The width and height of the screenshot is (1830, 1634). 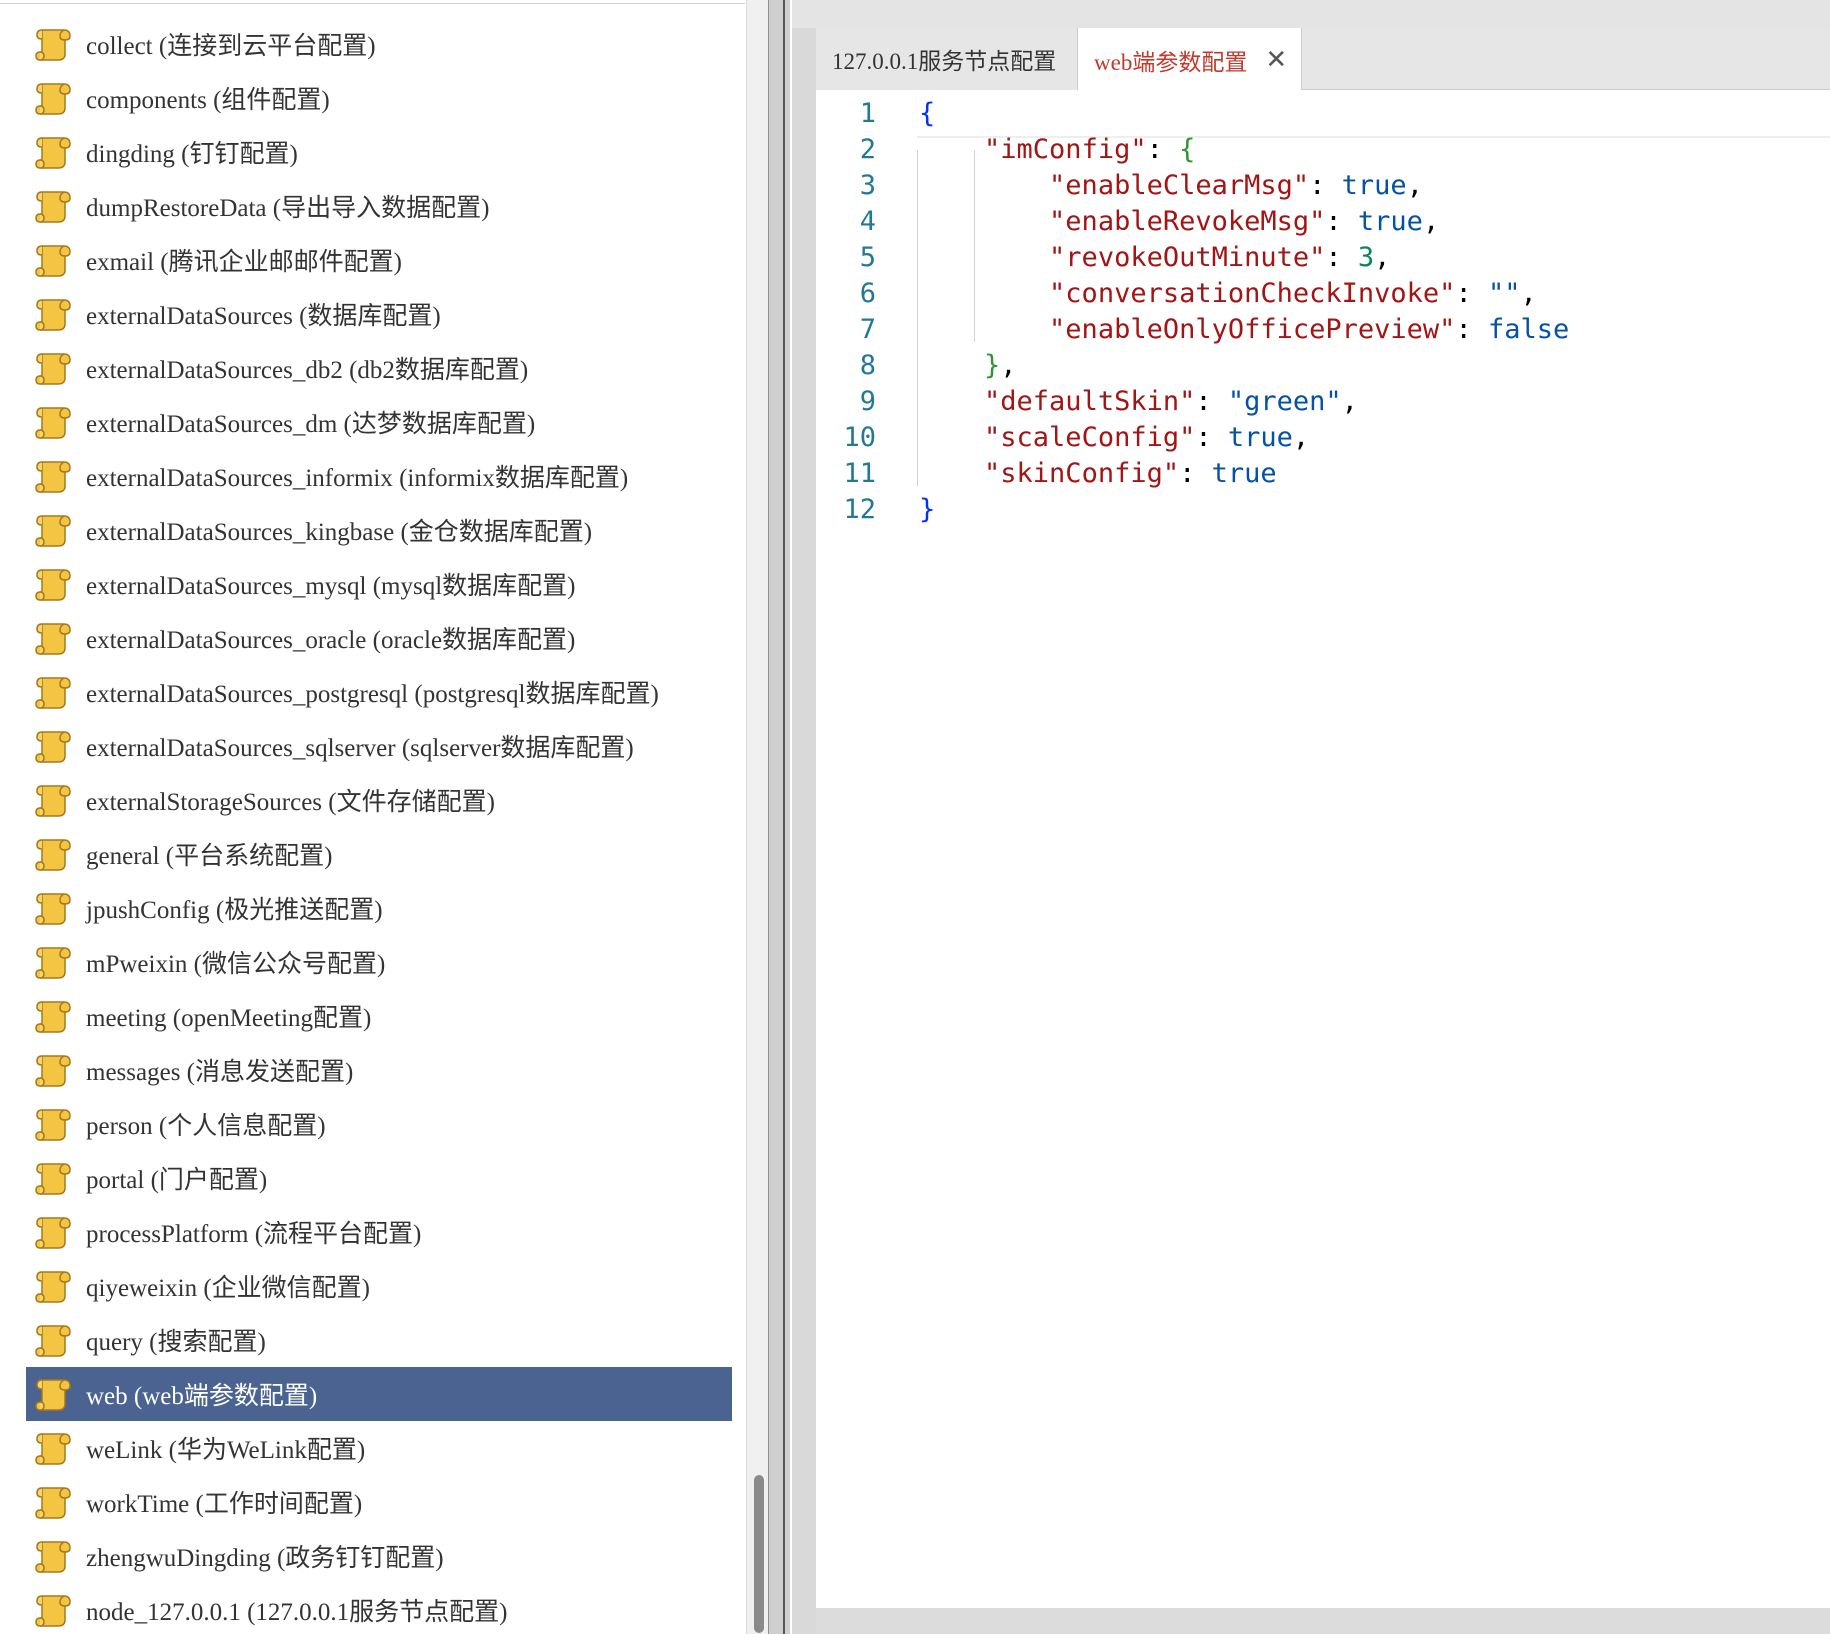 I want to click on code-token: ,, so click(x=1431, y=221).